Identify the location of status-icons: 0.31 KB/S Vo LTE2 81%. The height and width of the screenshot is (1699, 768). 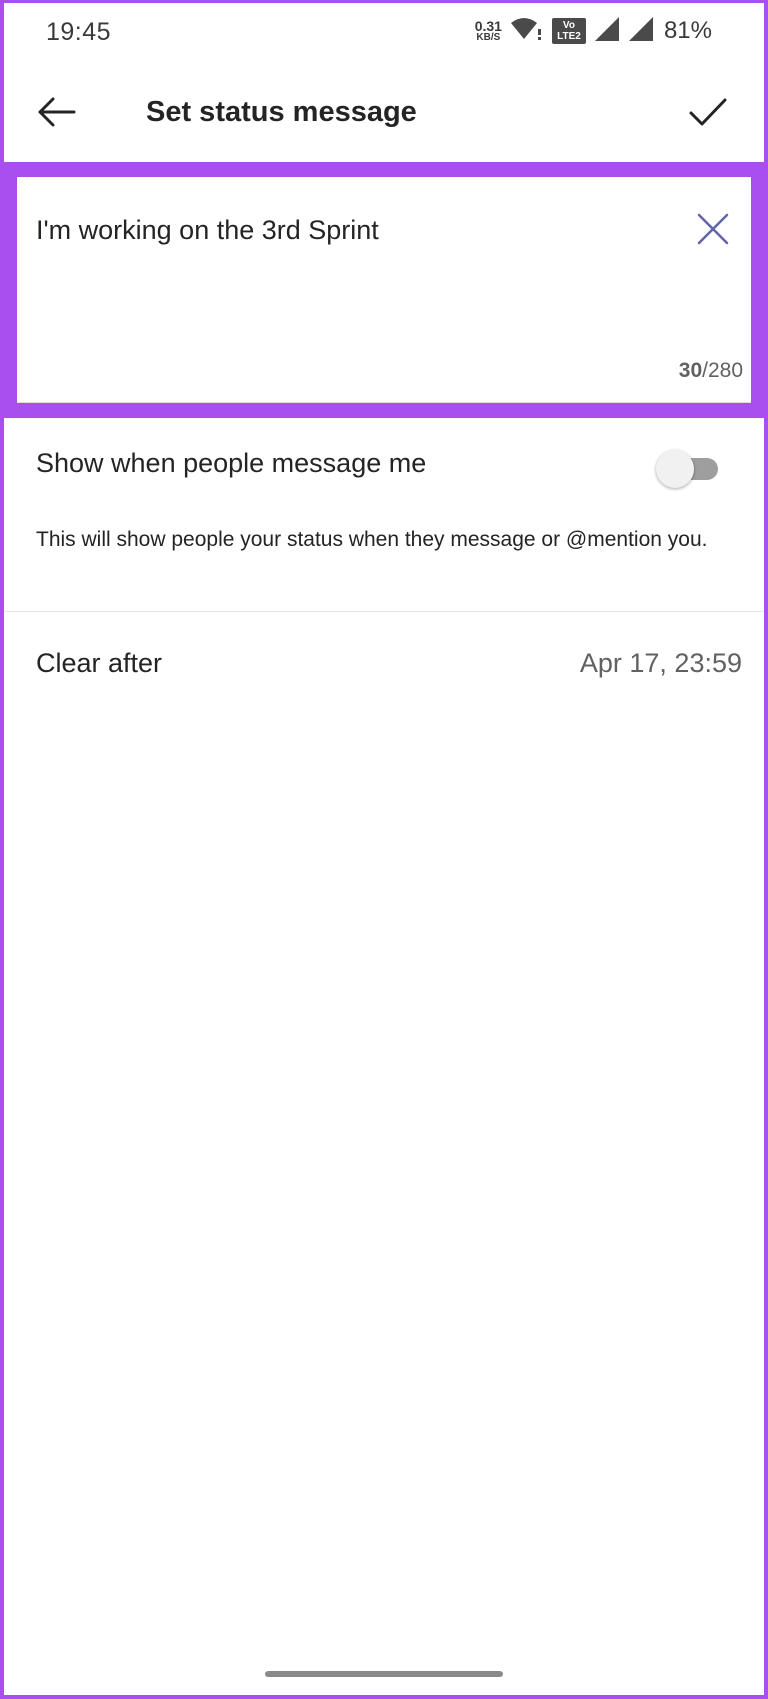
(593, 31).